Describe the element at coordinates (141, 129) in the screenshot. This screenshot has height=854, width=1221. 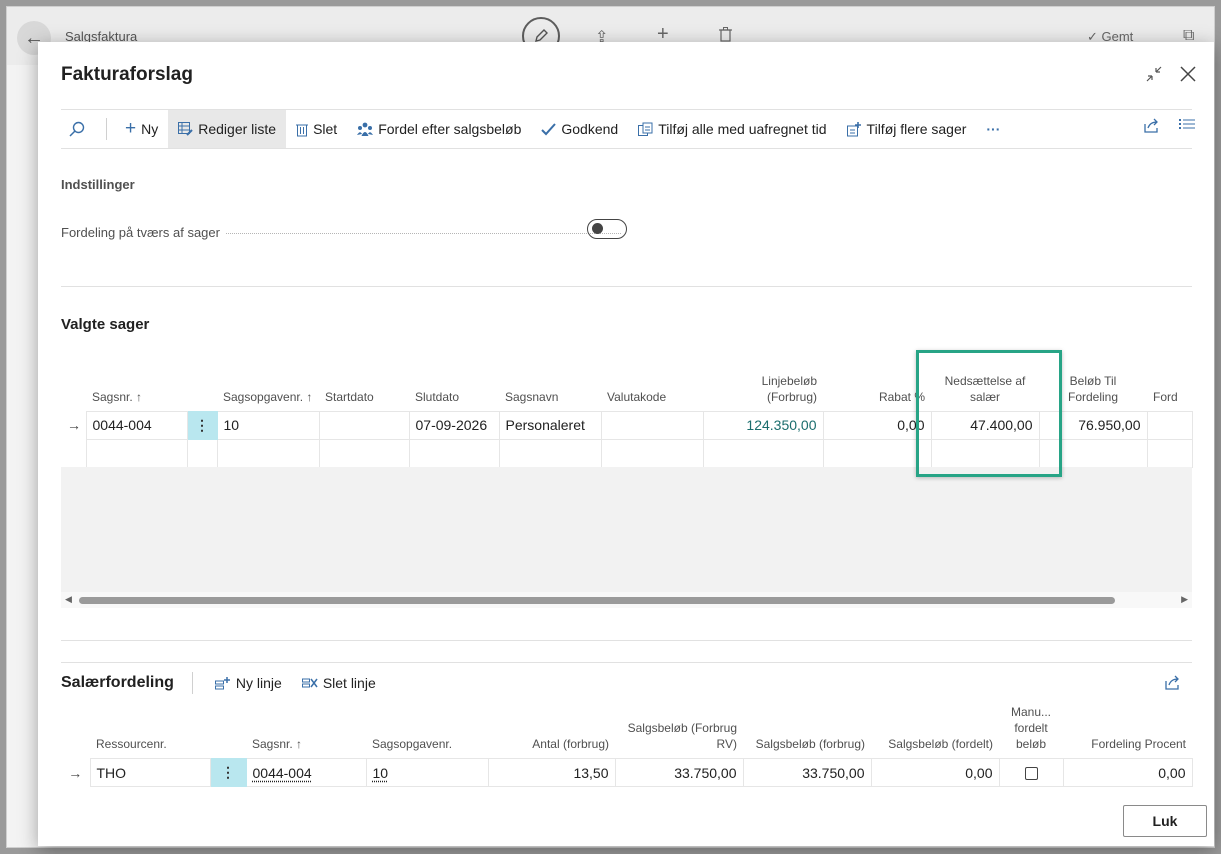
I see `new-button: + Ny` at that location.